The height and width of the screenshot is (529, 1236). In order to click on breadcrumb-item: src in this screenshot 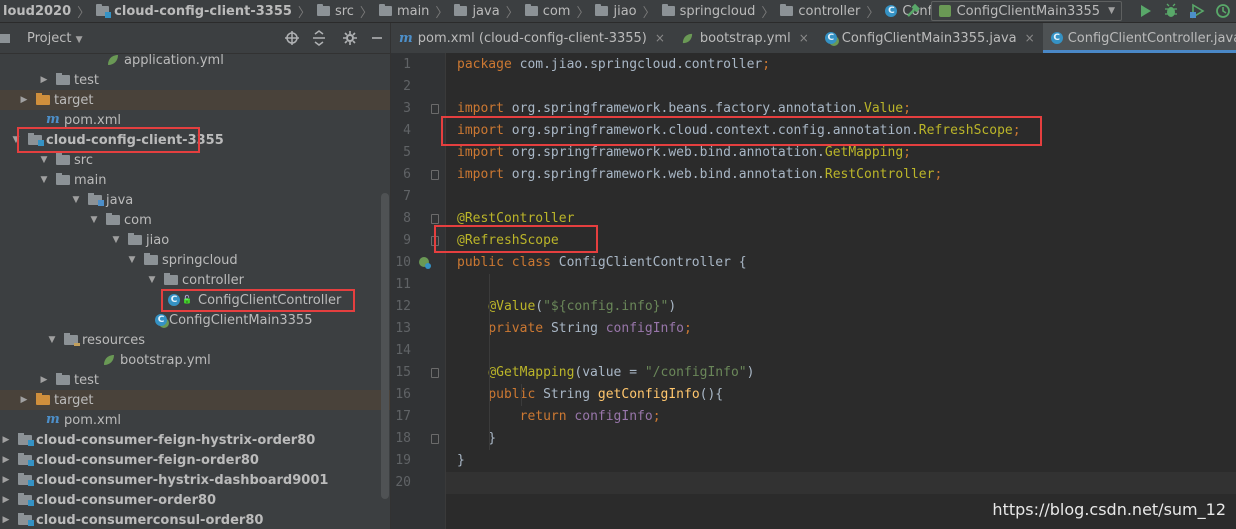, I will do `click(335, 11)`.